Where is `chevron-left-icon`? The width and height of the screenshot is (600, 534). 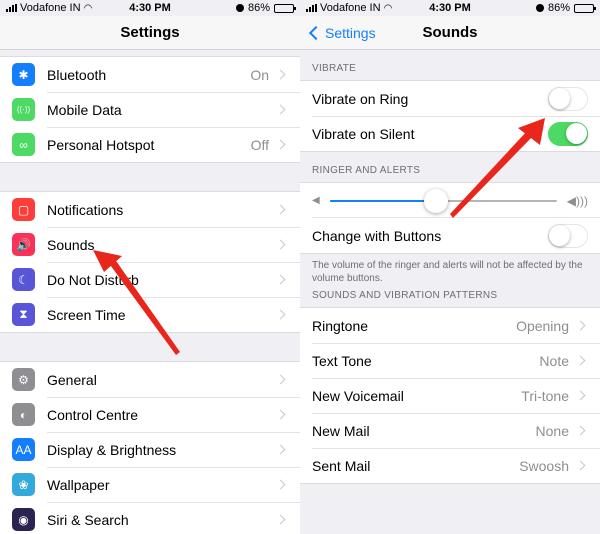 chevron-left-icon is located at coordinates (316, 33).